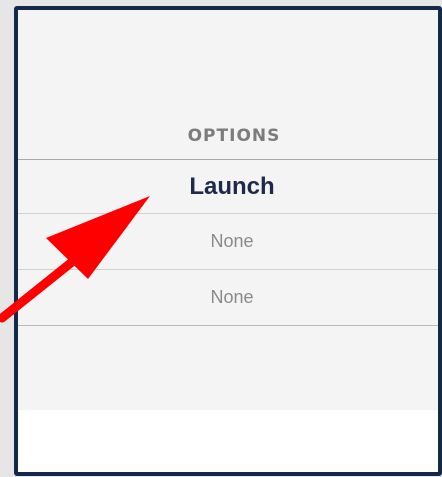 This screenshot has width=442, height=477. I want to click on table-row-launch: Launch, so click(228, 187).